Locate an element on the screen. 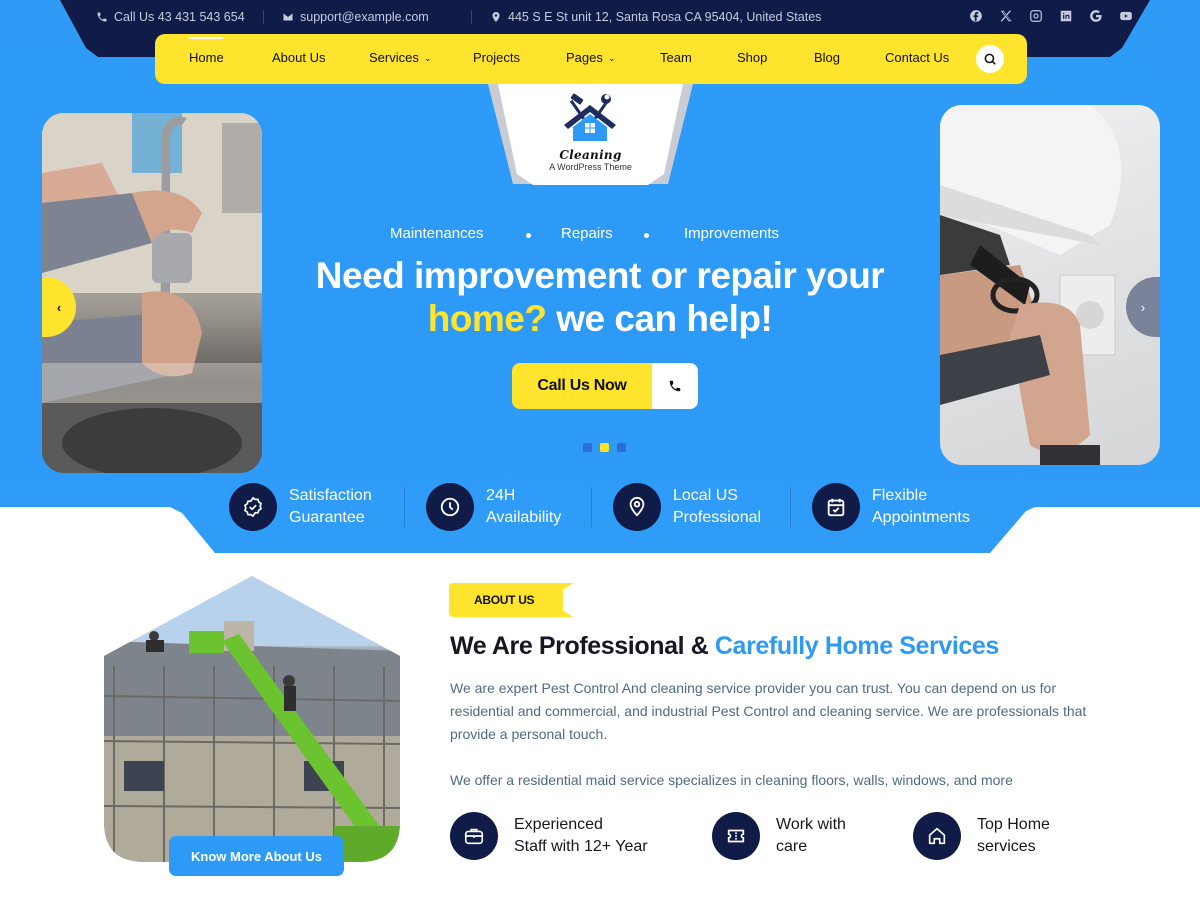 The width and height of the screenshot is (1200, 900). topbar-email: support@example.com is located at coordinates (355, 17).